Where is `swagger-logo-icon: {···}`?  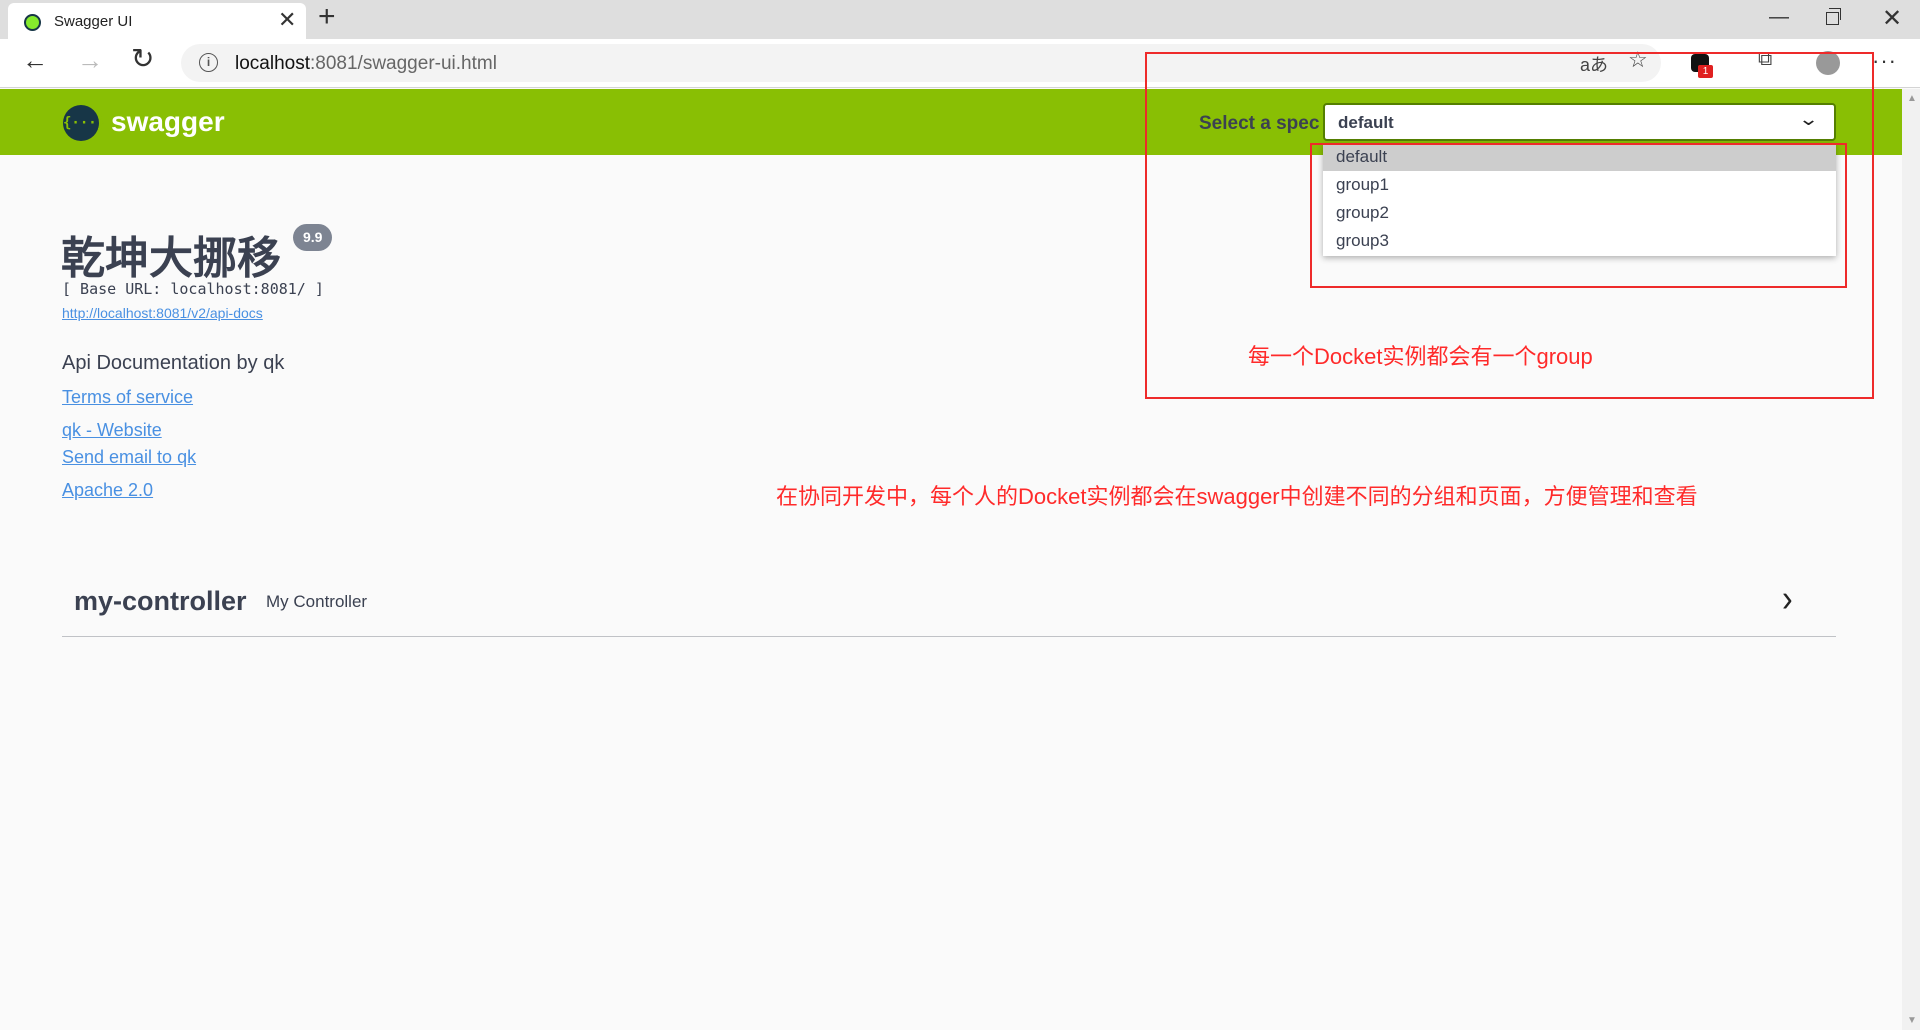
swagger-logo-icon: {···} is located at coordinates (84, 123).